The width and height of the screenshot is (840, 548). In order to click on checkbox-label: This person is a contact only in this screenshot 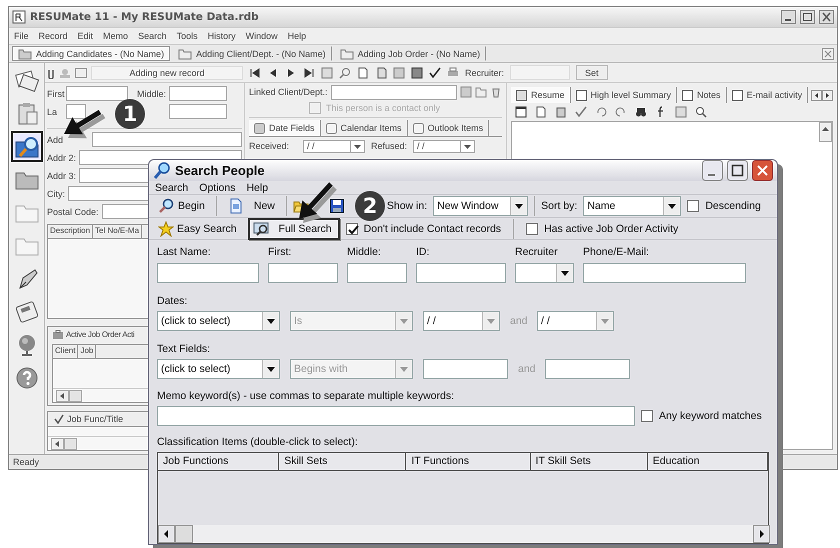, I will do `click(383, 108)`.